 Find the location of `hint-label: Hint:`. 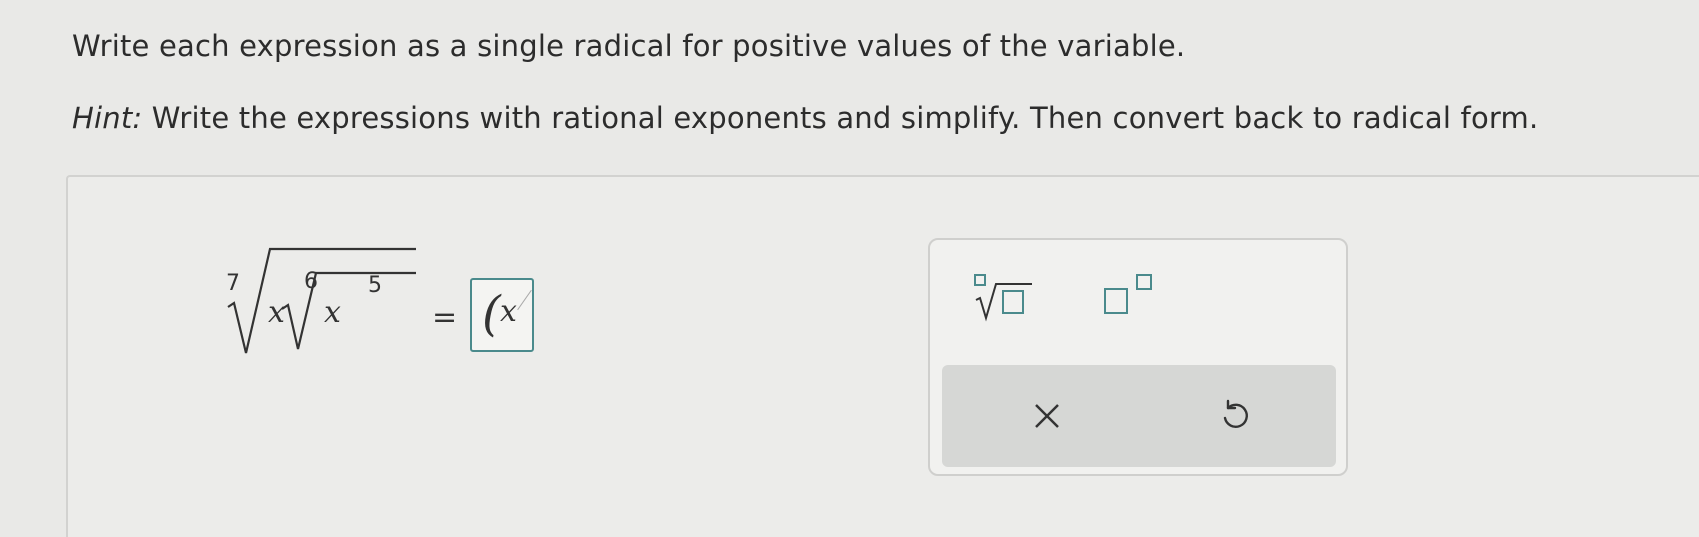

hint-label: Hint: is located at coordinates (107, 118).